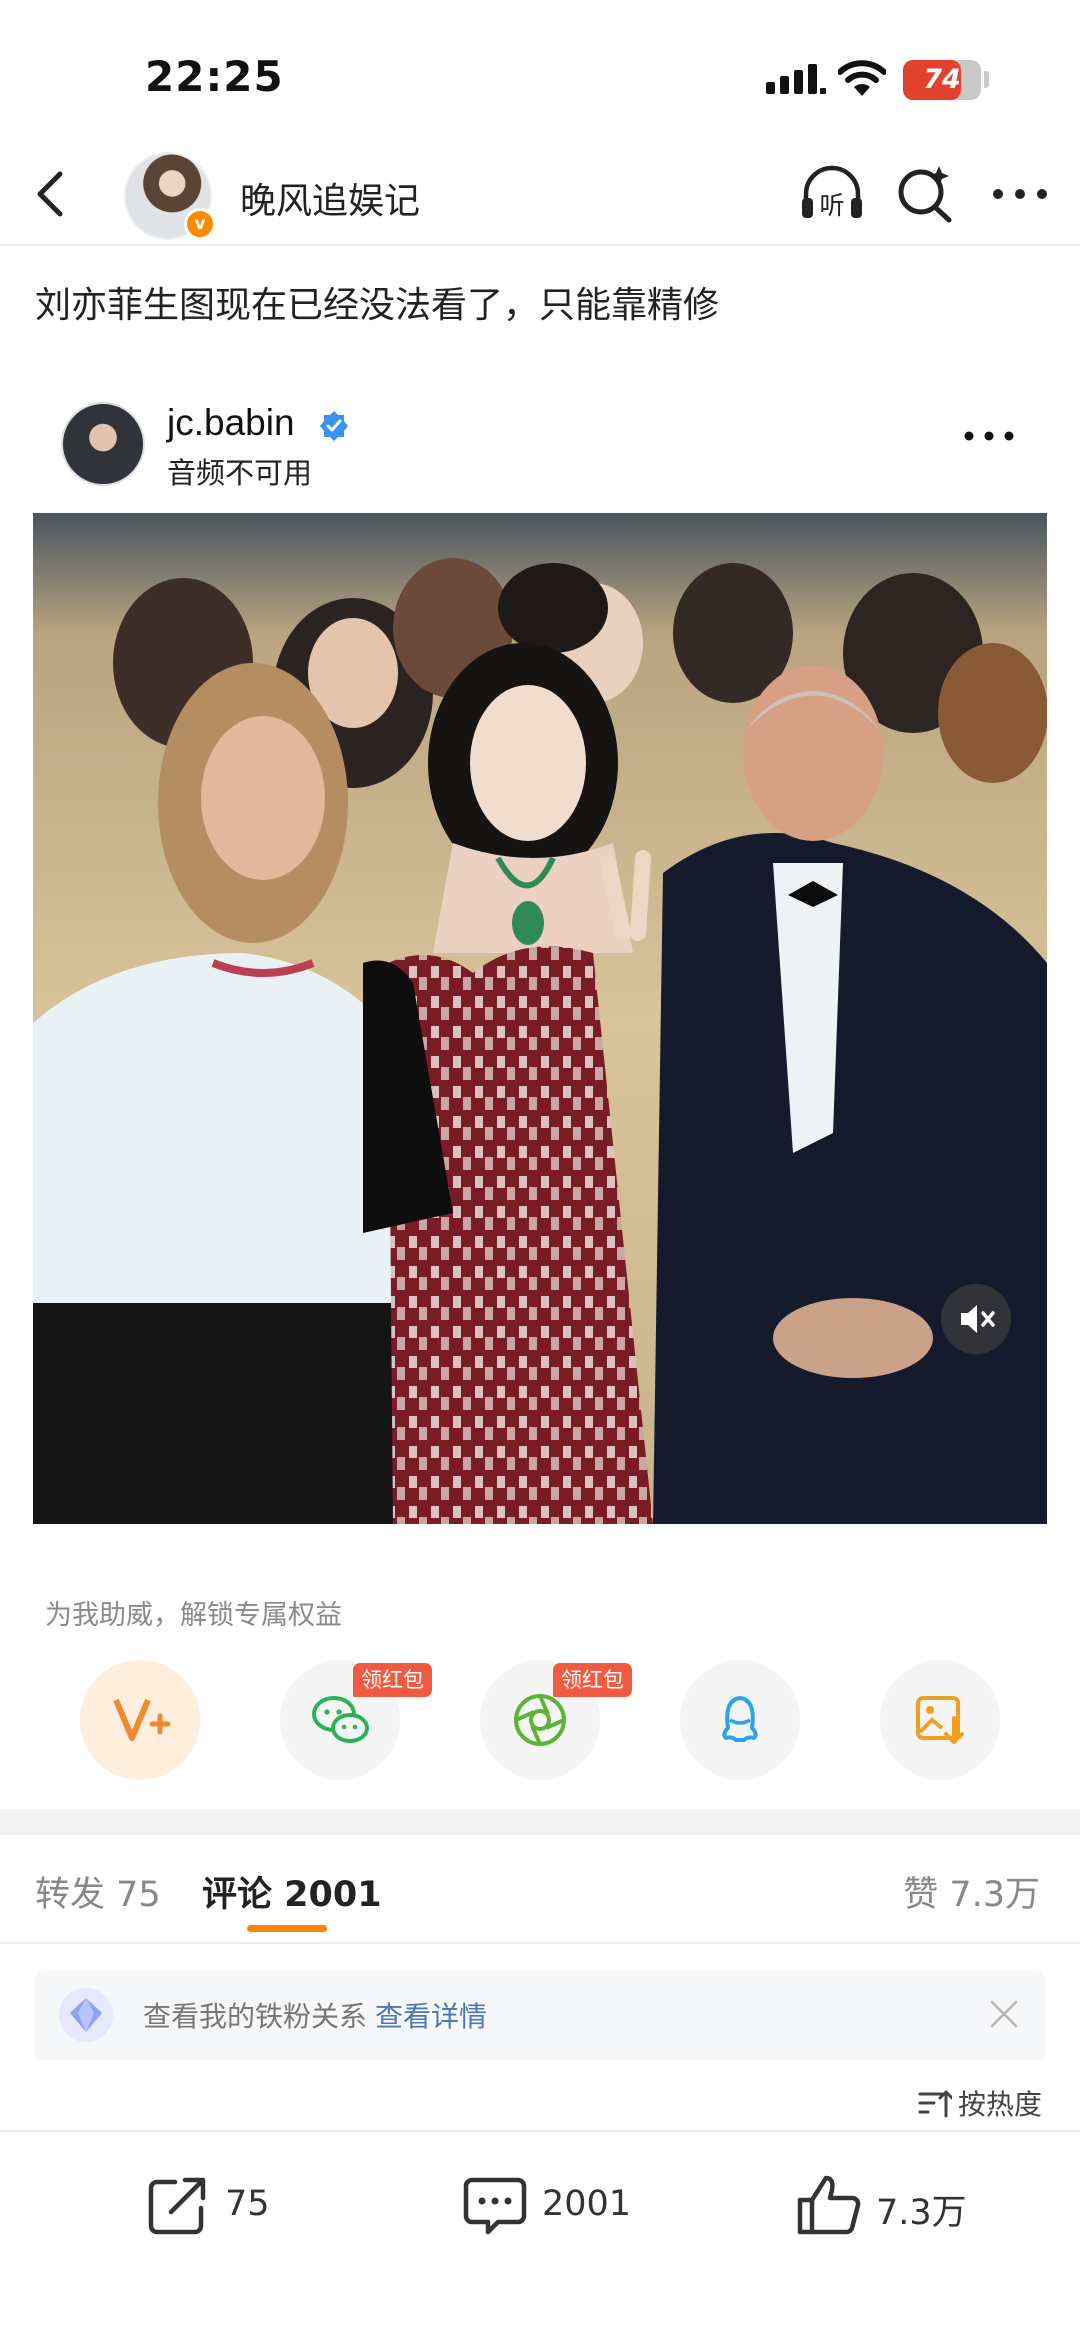  I want to click on embedded-avatar, so click(103, 444).